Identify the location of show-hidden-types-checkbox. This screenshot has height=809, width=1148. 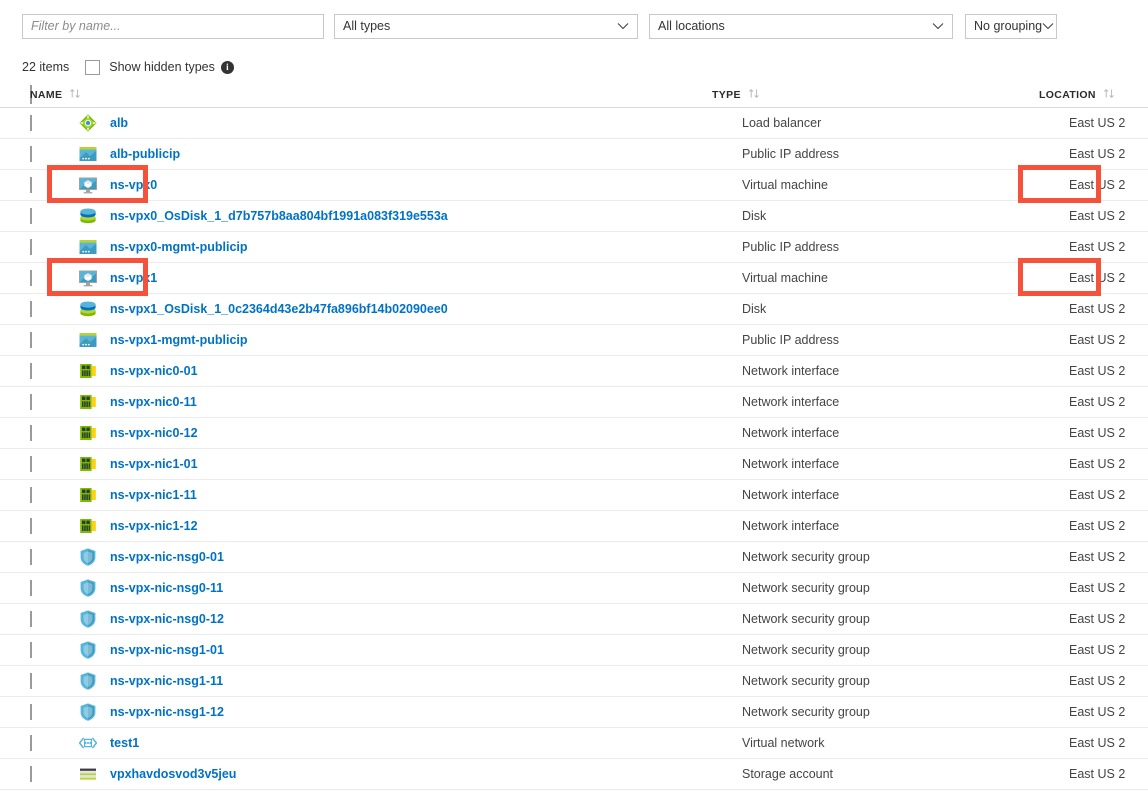
(93, 67).